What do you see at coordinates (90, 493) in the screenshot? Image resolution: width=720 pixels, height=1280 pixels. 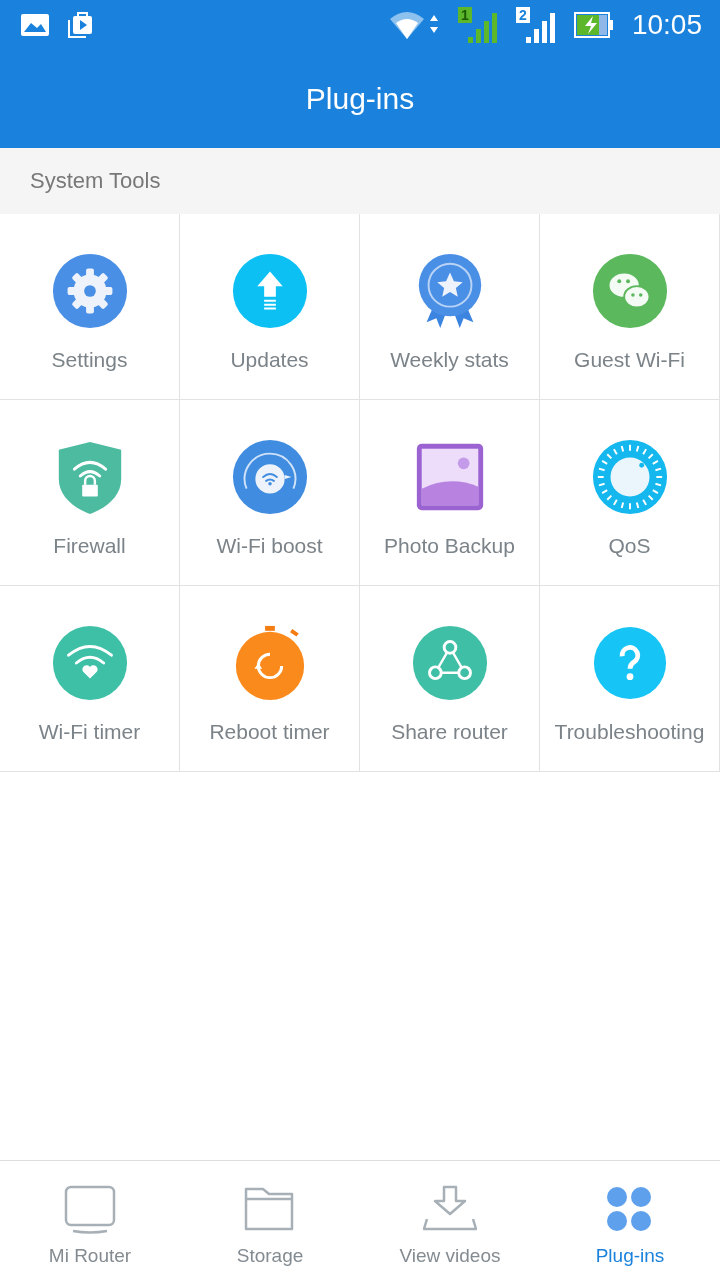 I see `plugin-tile: Firewall` at bounding box center [90, 493].